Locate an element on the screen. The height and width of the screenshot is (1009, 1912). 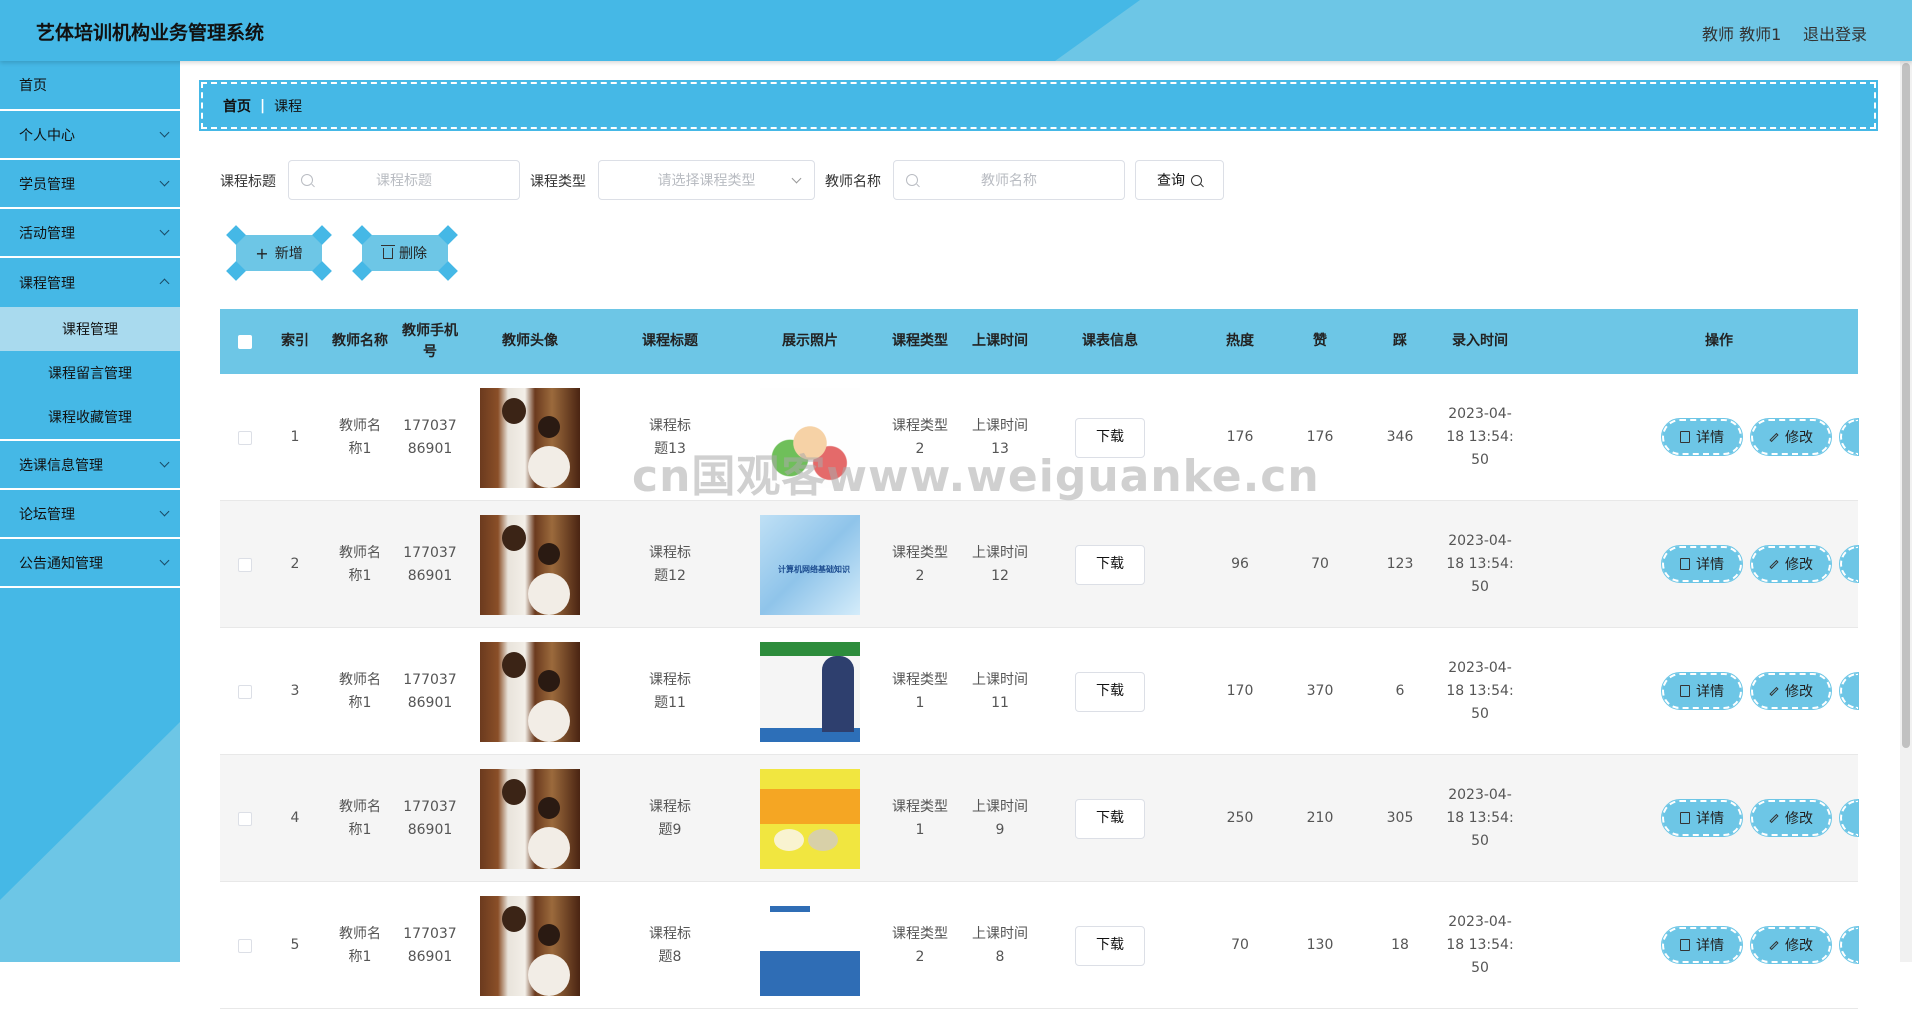
cell-heat: 70 is located at coordinates (1240, 945).